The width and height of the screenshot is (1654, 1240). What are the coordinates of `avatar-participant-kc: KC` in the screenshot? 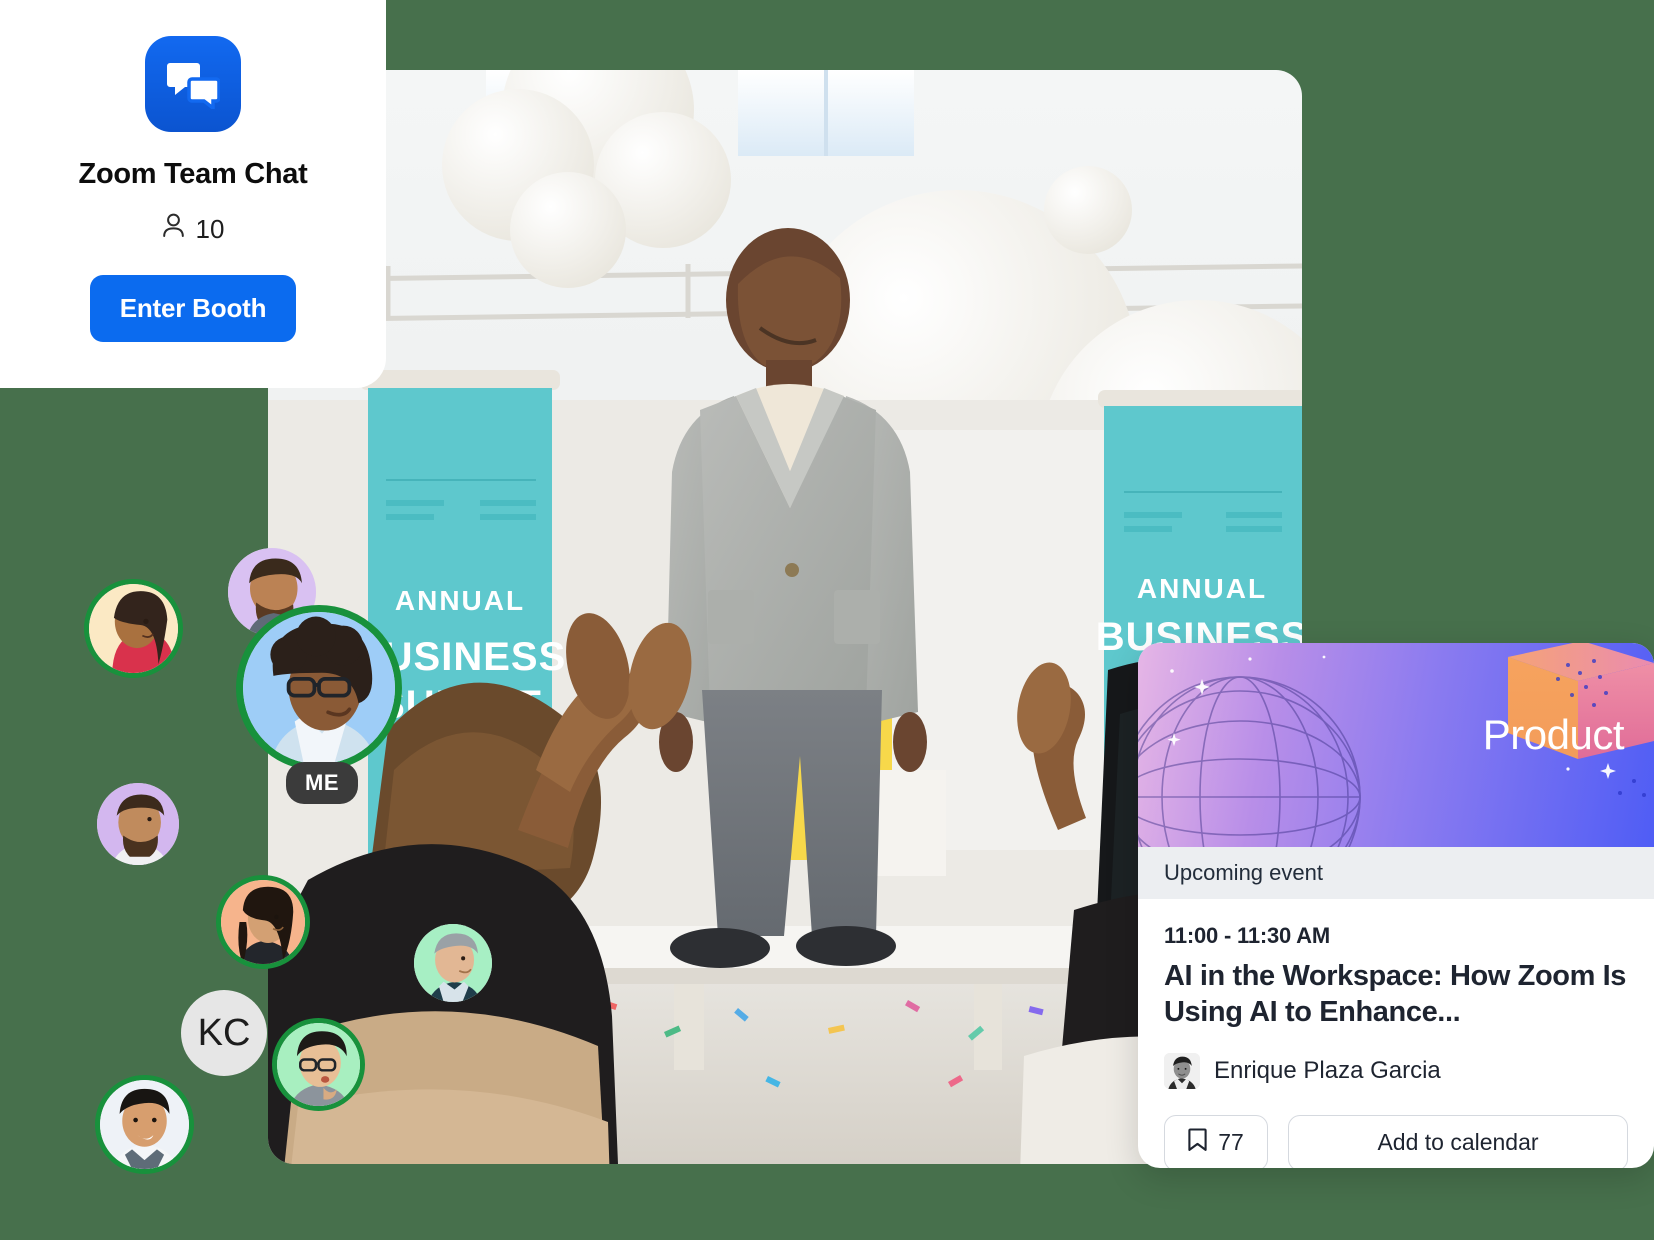 It's located at (224, 1033).